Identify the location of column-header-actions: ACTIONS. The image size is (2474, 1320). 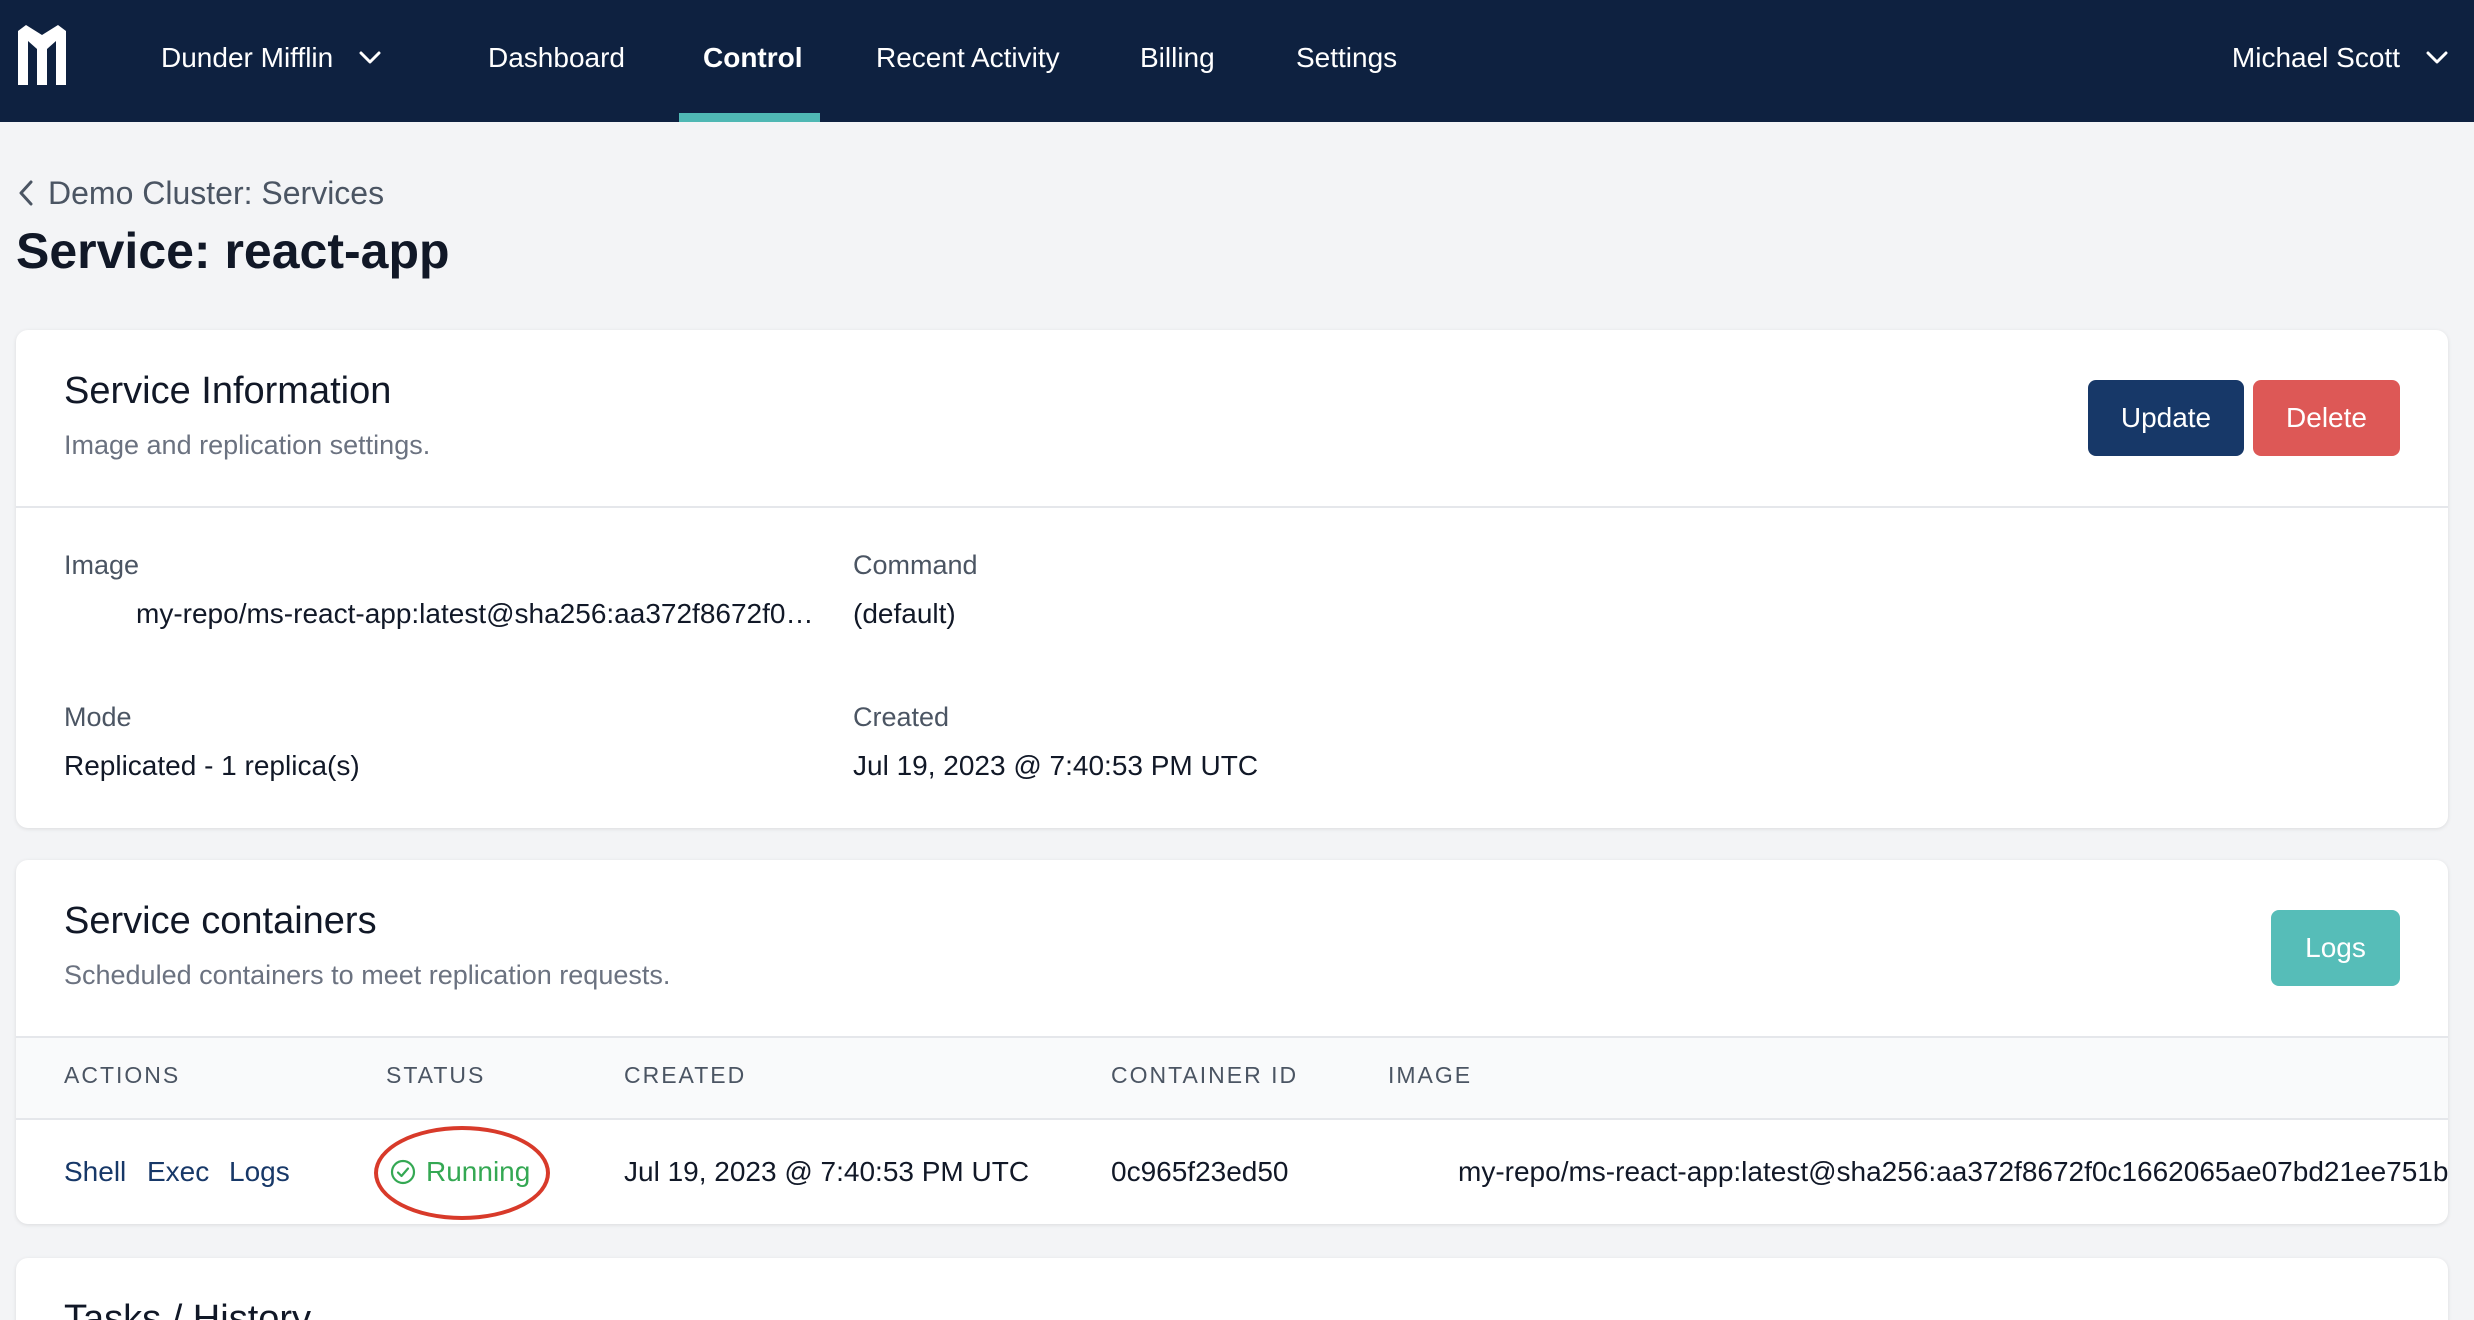
(122, 1075).